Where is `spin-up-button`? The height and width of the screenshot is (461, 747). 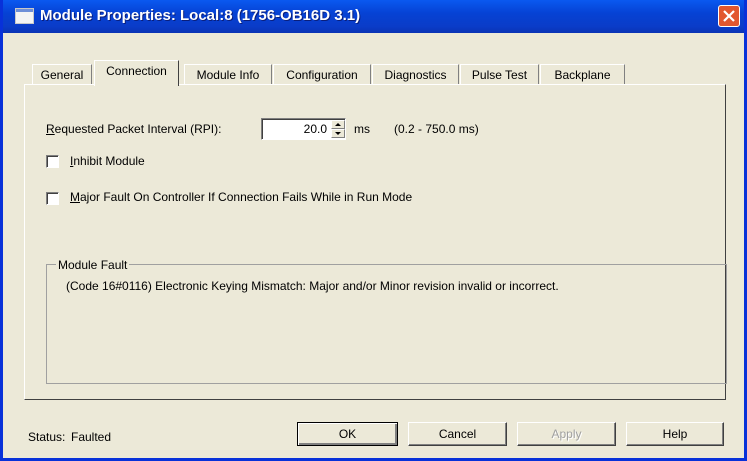 spin-up-button is located at coordinates (338, 124).